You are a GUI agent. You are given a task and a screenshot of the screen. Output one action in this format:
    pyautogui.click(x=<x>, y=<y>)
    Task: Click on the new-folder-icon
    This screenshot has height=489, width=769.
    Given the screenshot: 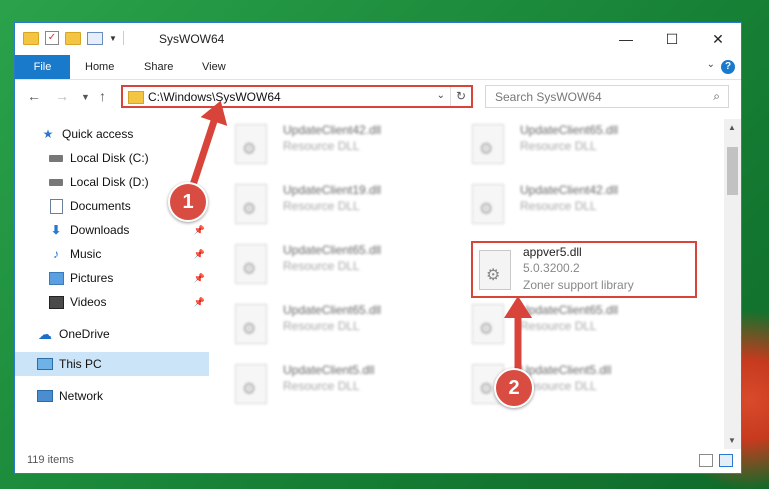 What is the action you would take?
    pyautogui.click(x=73, y=38)
    